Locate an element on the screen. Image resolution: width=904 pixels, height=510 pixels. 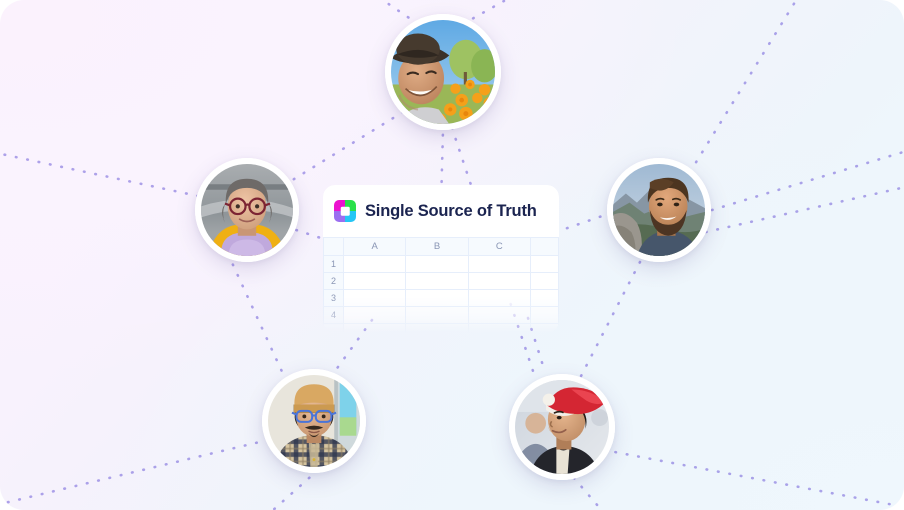
cell-a3 is located at coordinates (374, 298).